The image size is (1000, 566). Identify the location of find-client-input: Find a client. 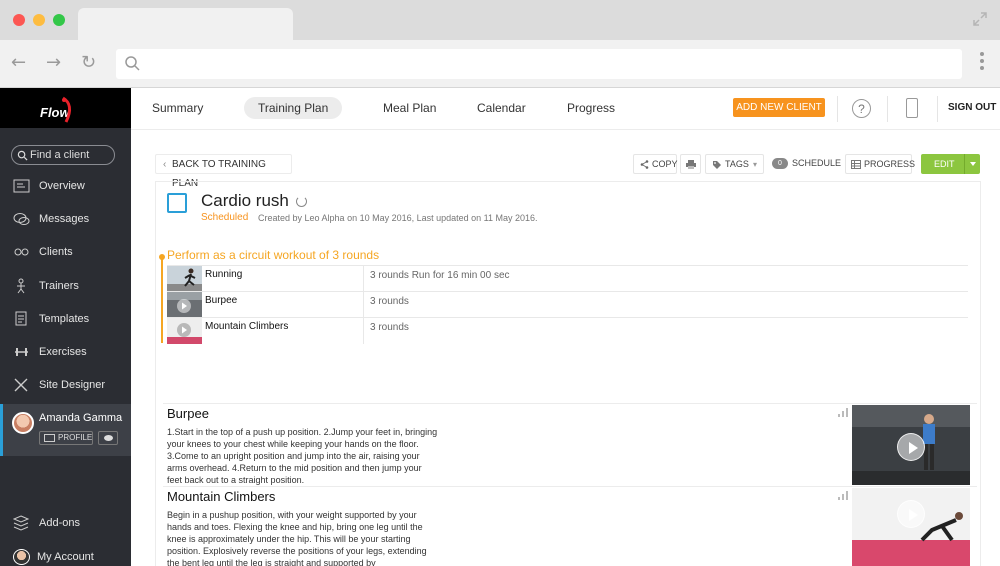
(63, 155).